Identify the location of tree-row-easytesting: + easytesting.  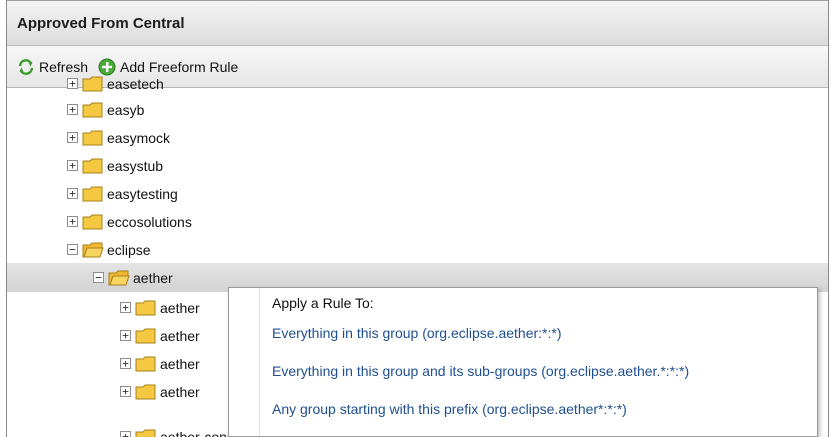
(417, 193).